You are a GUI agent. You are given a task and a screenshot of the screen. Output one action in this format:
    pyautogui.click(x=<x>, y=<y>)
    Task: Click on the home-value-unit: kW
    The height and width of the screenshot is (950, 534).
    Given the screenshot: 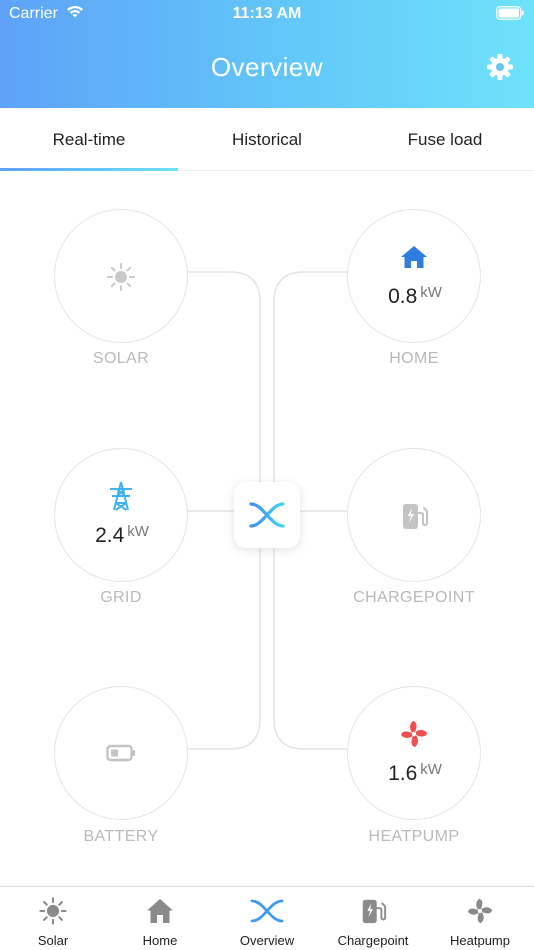 What is the action you would take?
    pyautogui.click(x=431, y=292)
    